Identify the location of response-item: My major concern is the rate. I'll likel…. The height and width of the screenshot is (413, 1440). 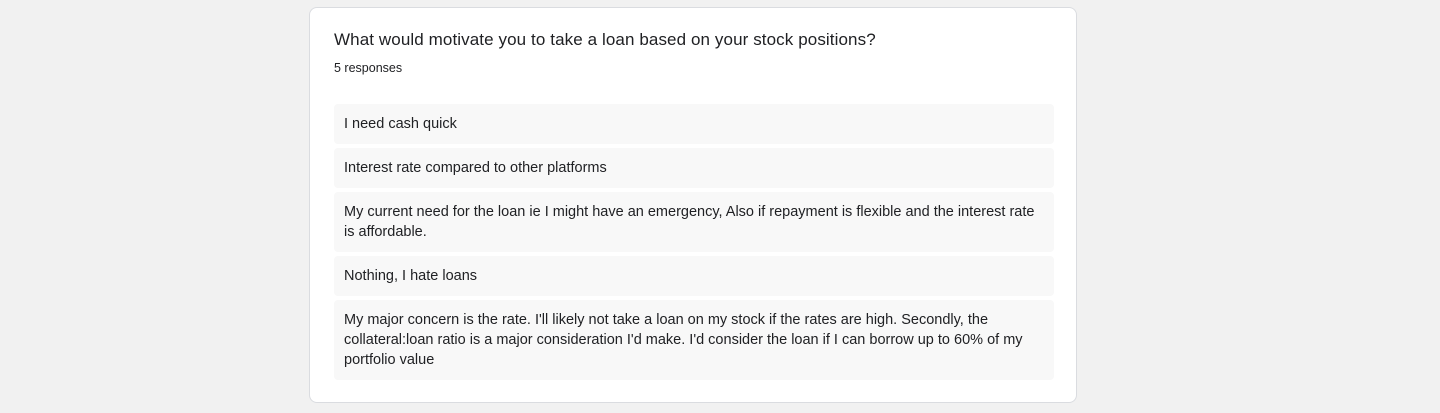
(694, 340).